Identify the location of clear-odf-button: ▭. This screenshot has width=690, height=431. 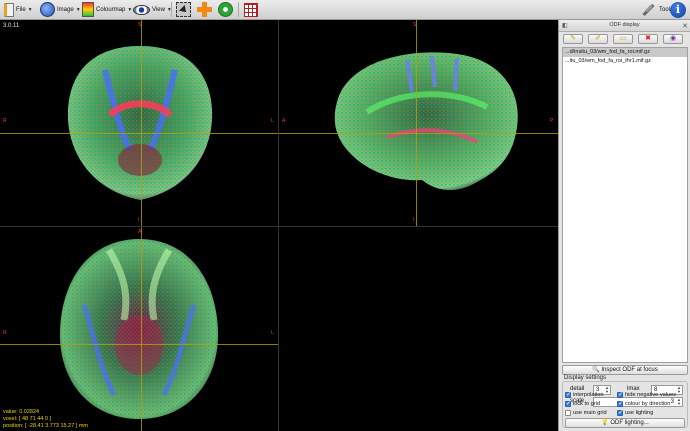
(623, 39).